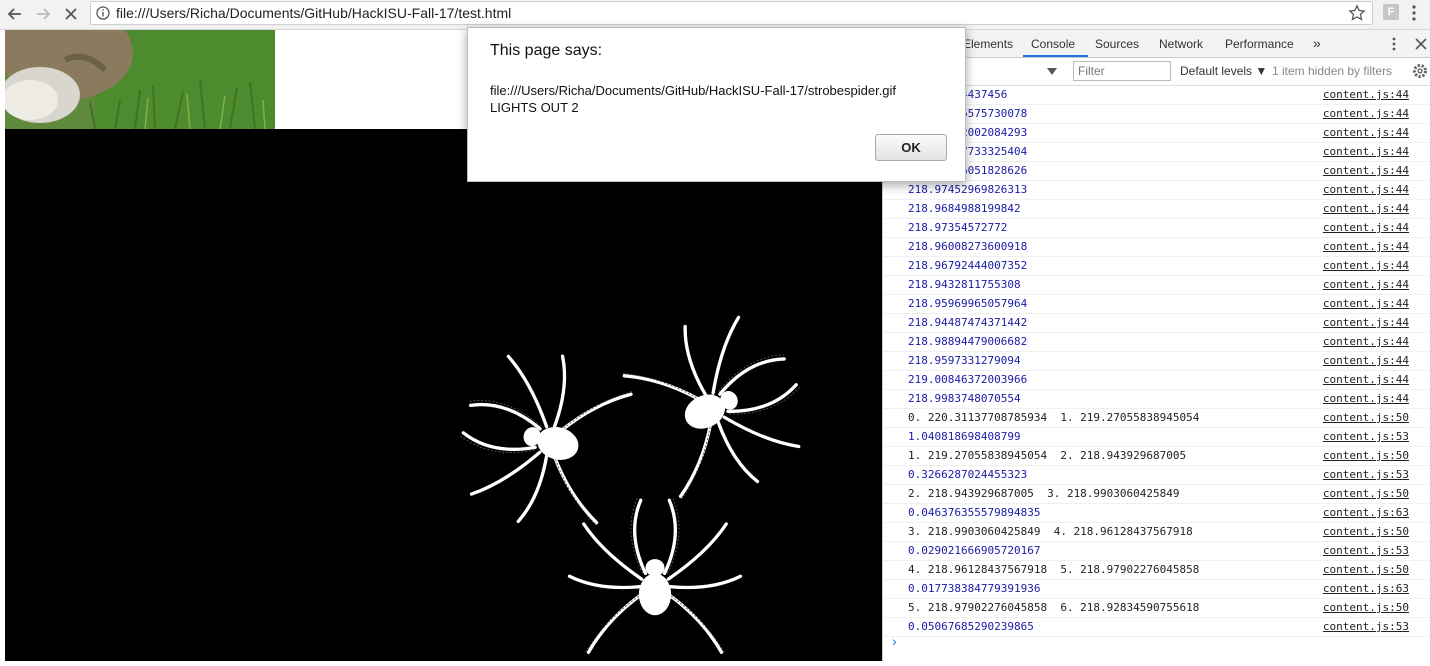 The image size is (1430, 666). I want to click on close-icon, so click(71, 14).